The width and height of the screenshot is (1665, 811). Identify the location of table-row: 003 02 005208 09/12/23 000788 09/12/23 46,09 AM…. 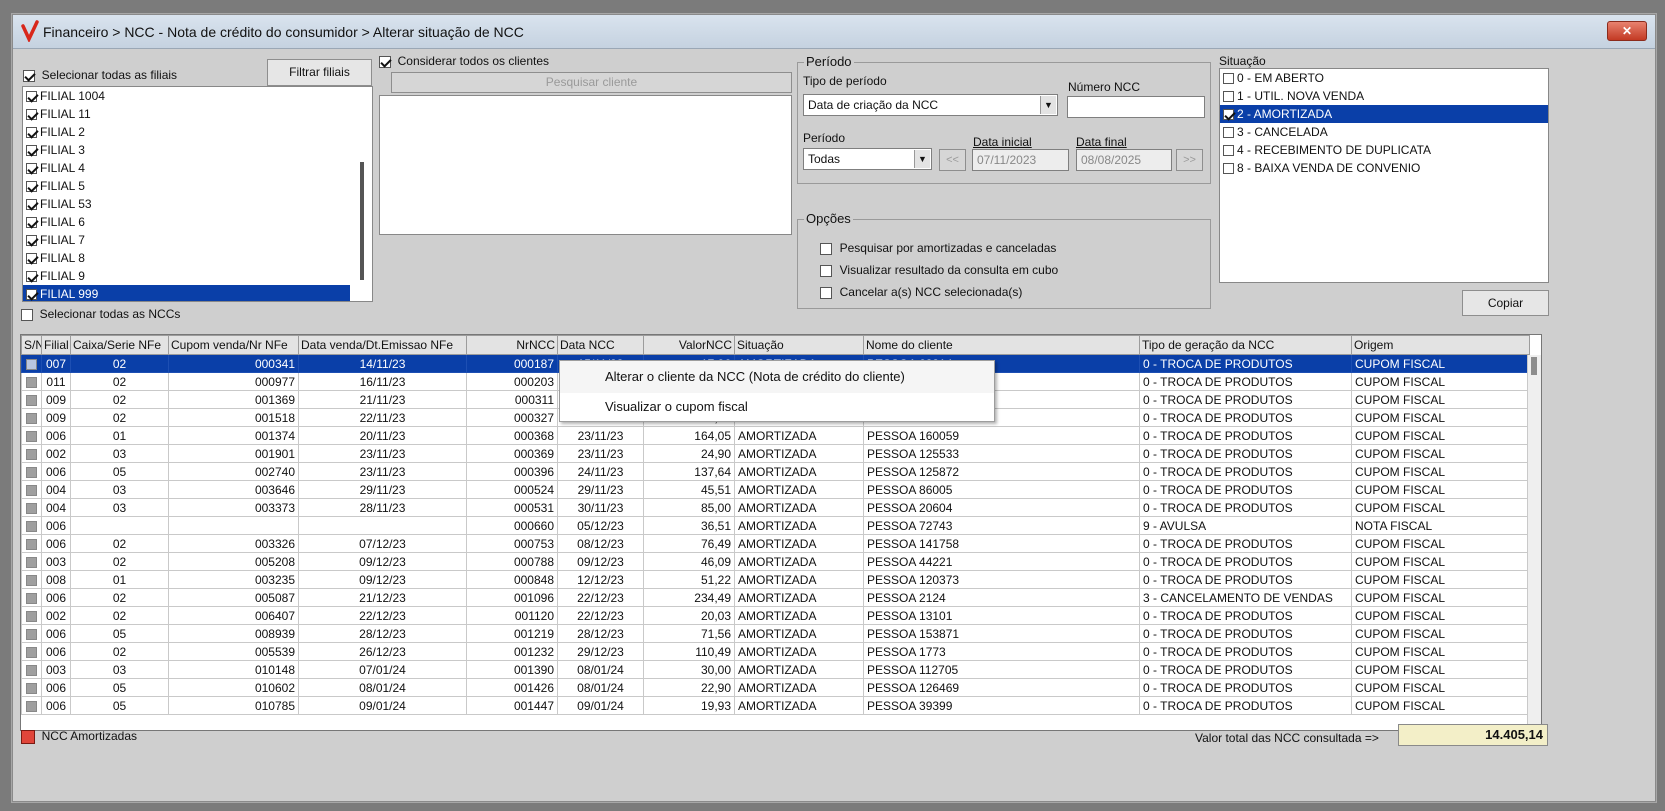
(775, 561).